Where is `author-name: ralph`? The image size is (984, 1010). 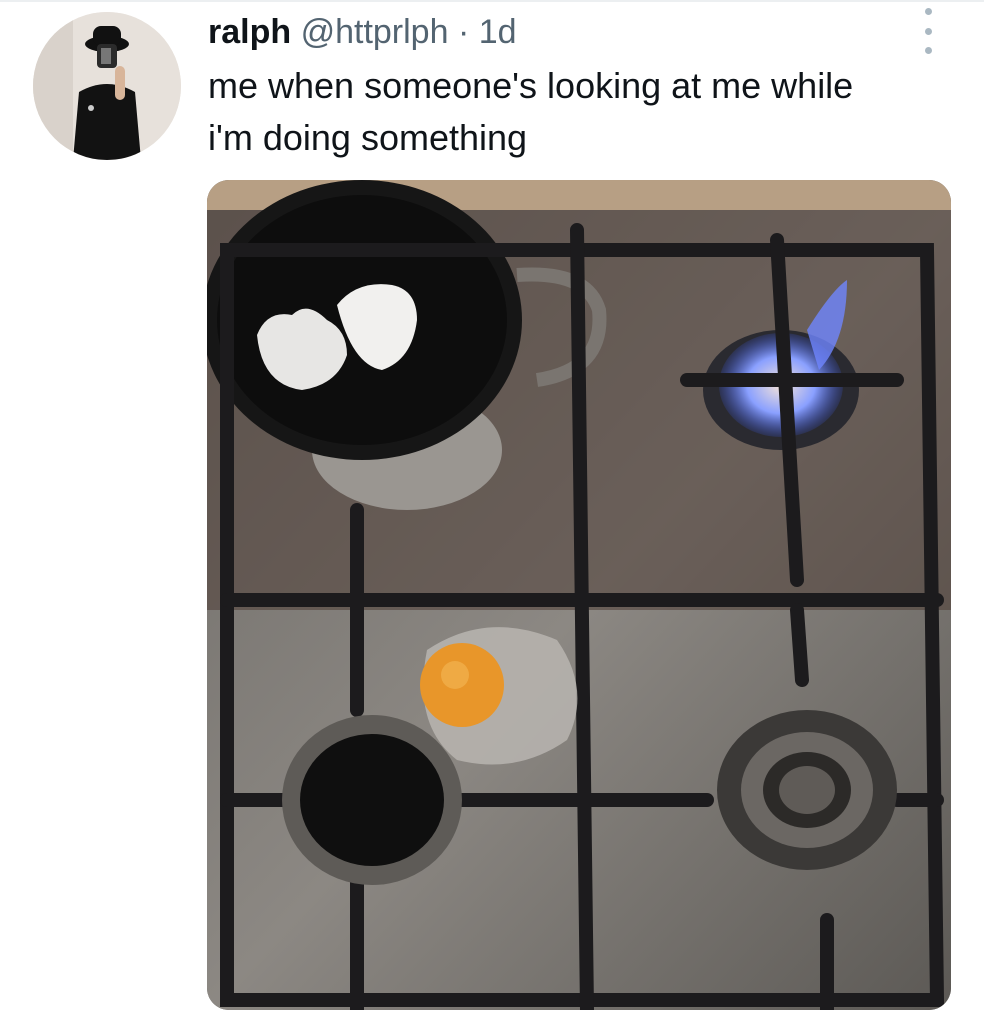
author-name: ralph is located at coordinates (249, 32).